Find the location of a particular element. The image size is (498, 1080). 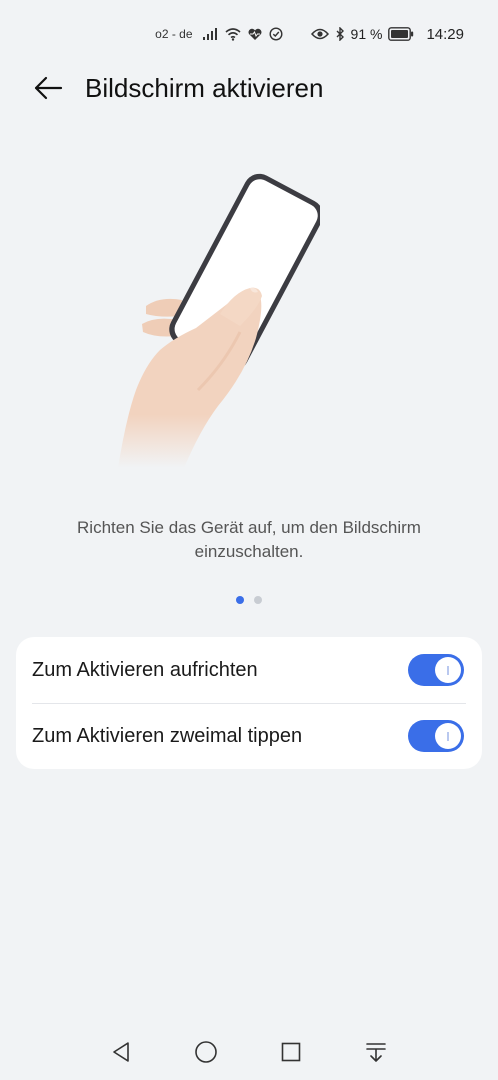

wifi-icon is located at coordinates (233, 34).